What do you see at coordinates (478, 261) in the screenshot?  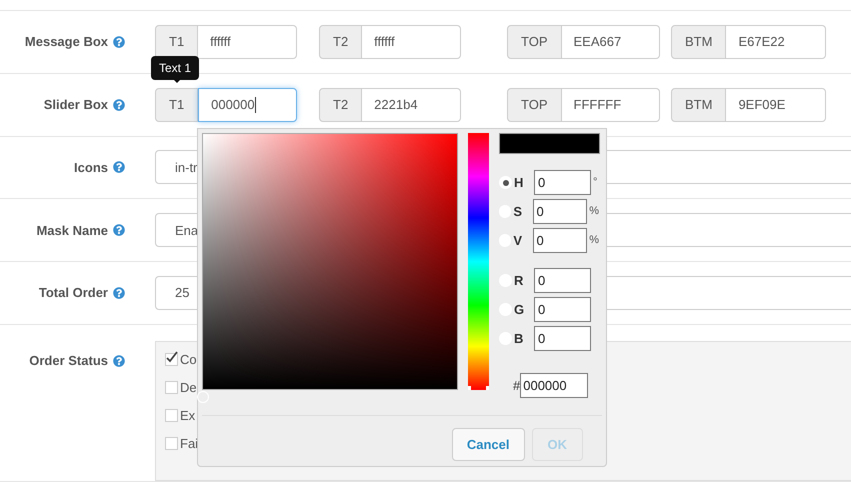 I see `hue-slider` at bounding box center [478, 261].